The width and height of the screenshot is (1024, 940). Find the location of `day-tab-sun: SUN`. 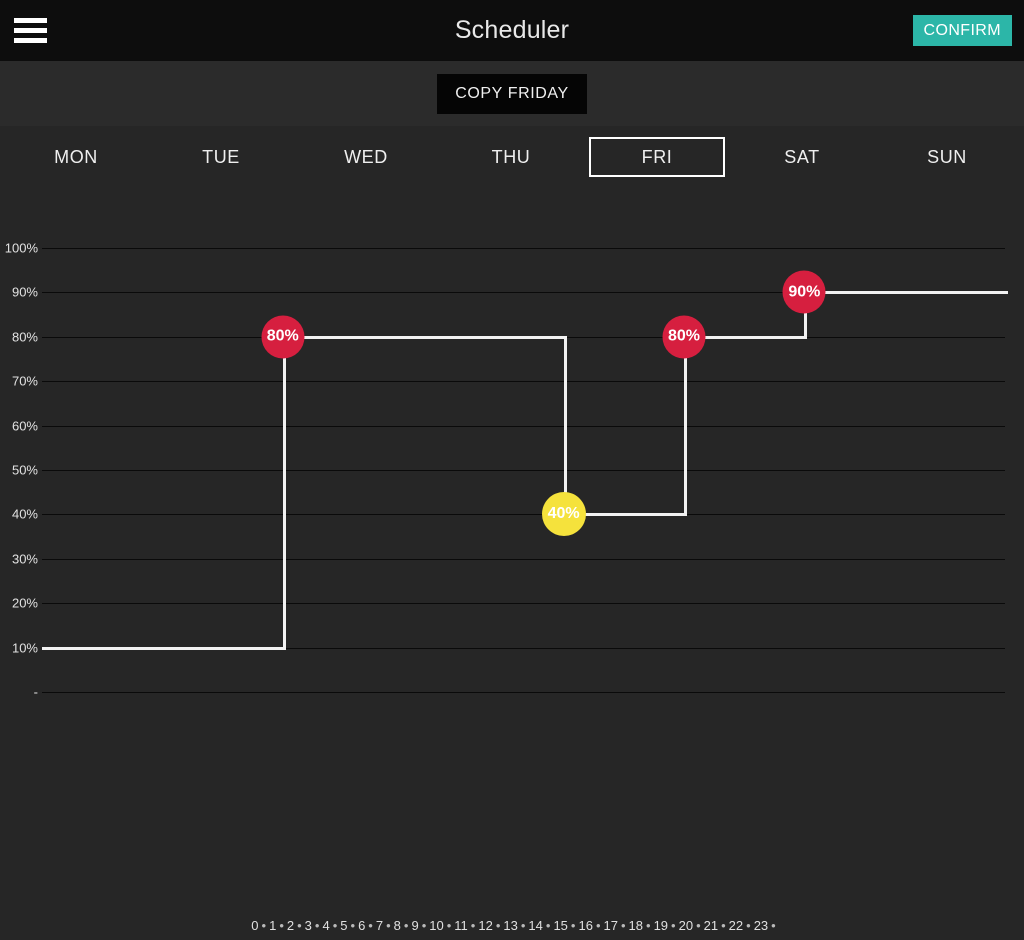

day-tab-sun: SUN is located at coordinates (947, 157).